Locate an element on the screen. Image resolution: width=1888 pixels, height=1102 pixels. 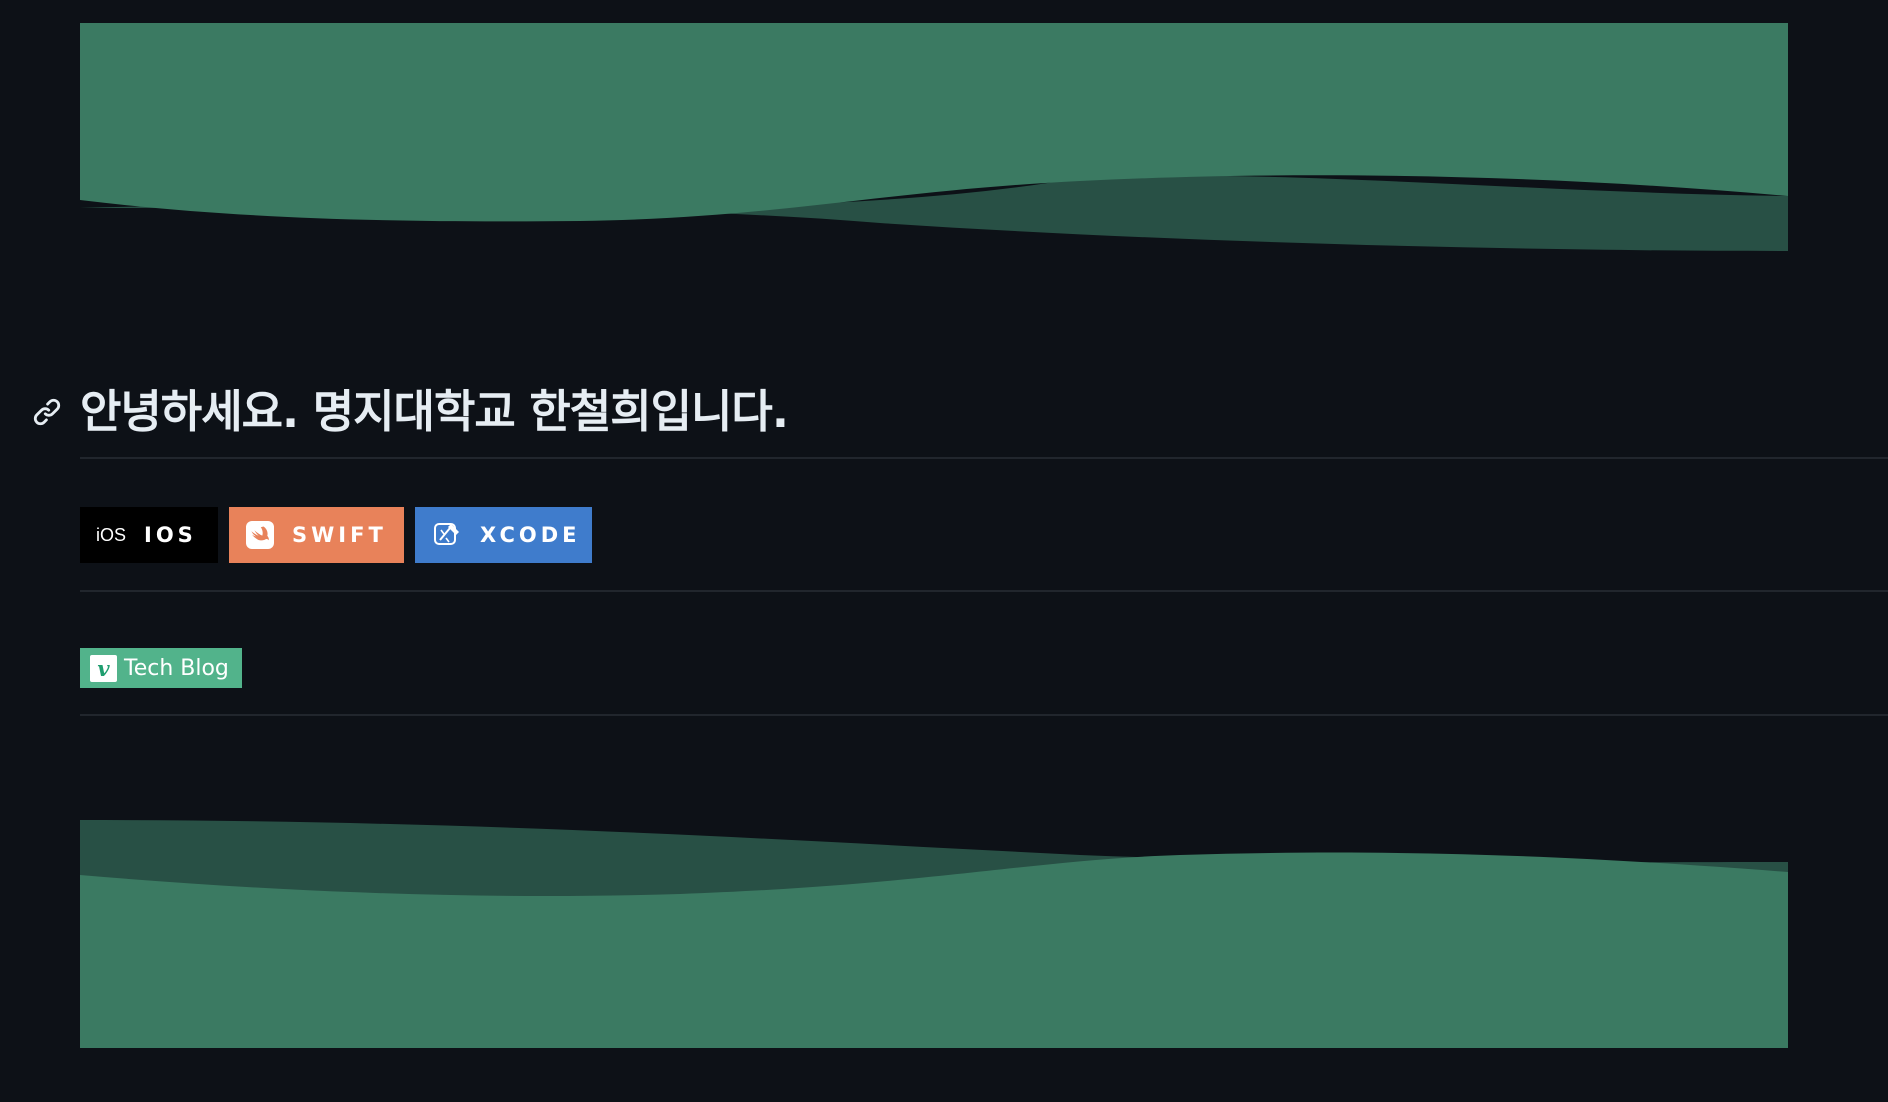
tech-stack-badges: iOS IOS SWIFT XCODE is located at coordinates (336, 535).